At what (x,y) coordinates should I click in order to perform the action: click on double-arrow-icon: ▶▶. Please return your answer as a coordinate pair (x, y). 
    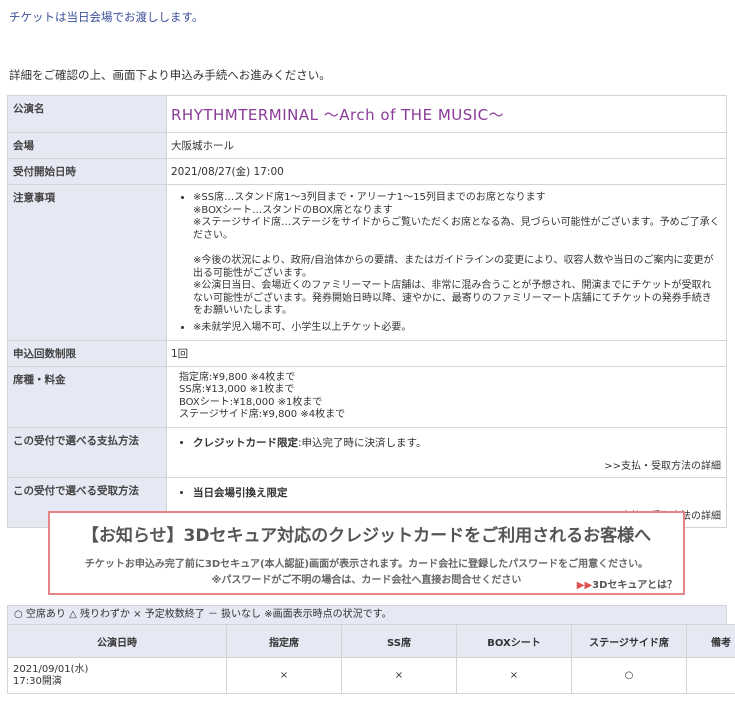
    Looking at the image, I should click on (584, 585).